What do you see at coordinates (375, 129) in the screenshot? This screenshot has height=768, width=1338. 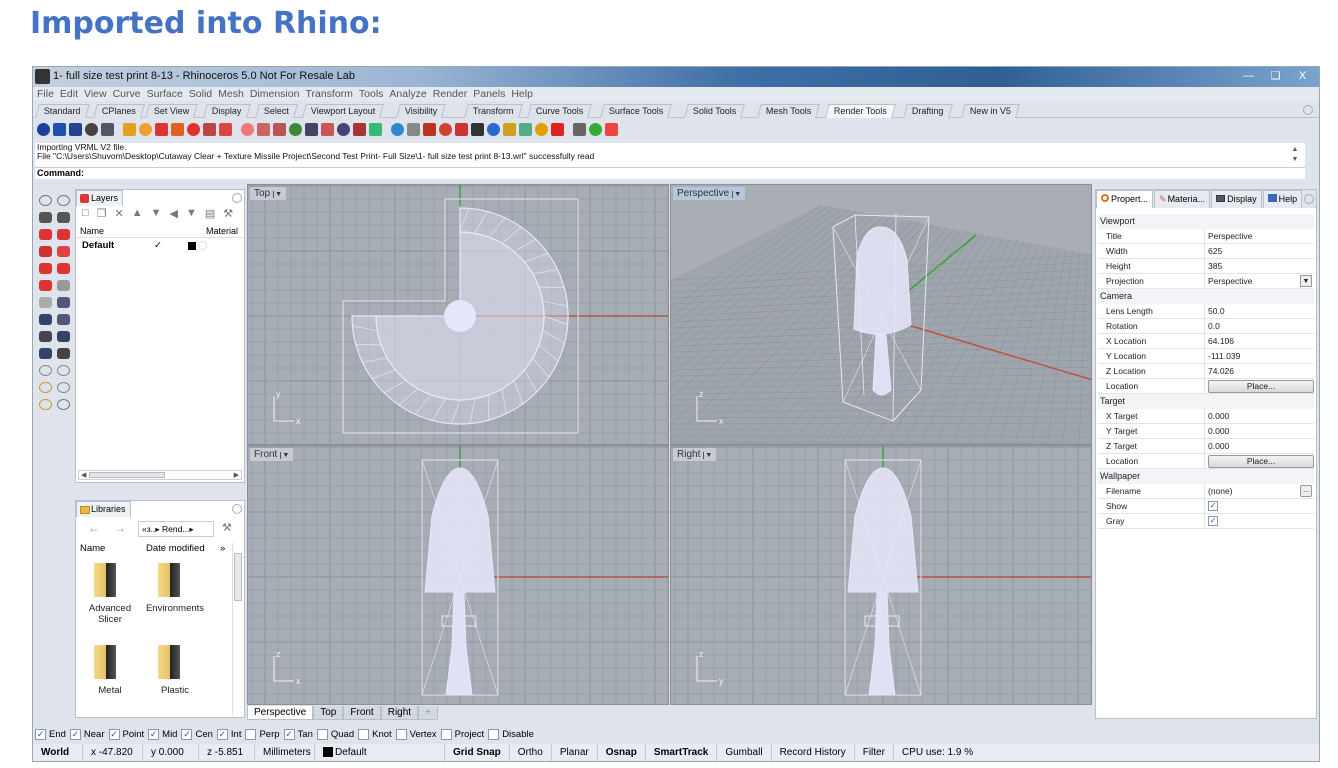 I see `environment-editor-icon` at bounding box center [375, 129].